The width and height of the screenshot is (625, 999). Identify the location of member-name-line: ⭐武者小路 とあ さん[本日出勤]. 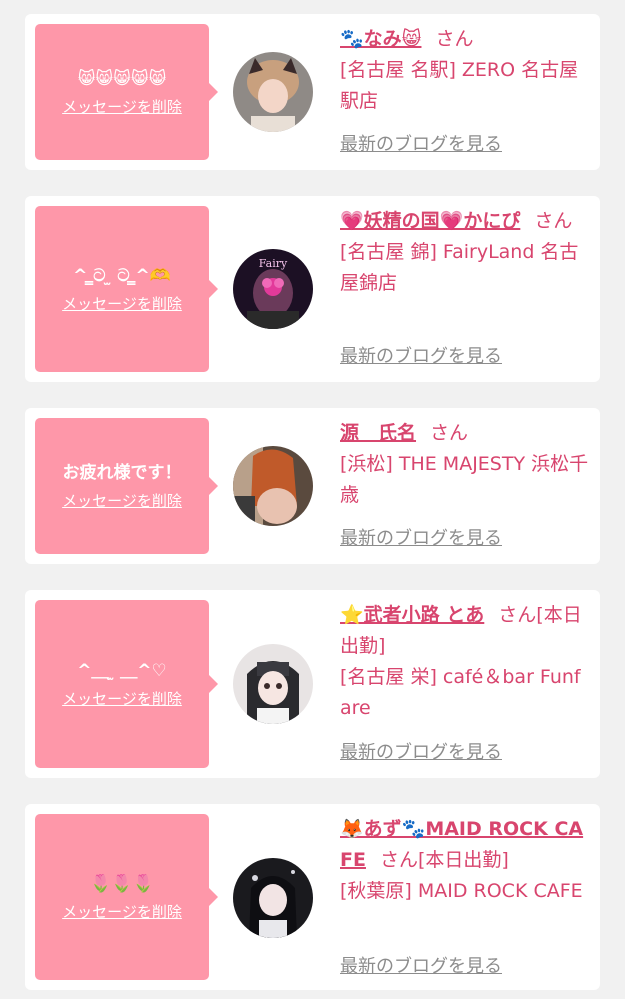
(466, 631).